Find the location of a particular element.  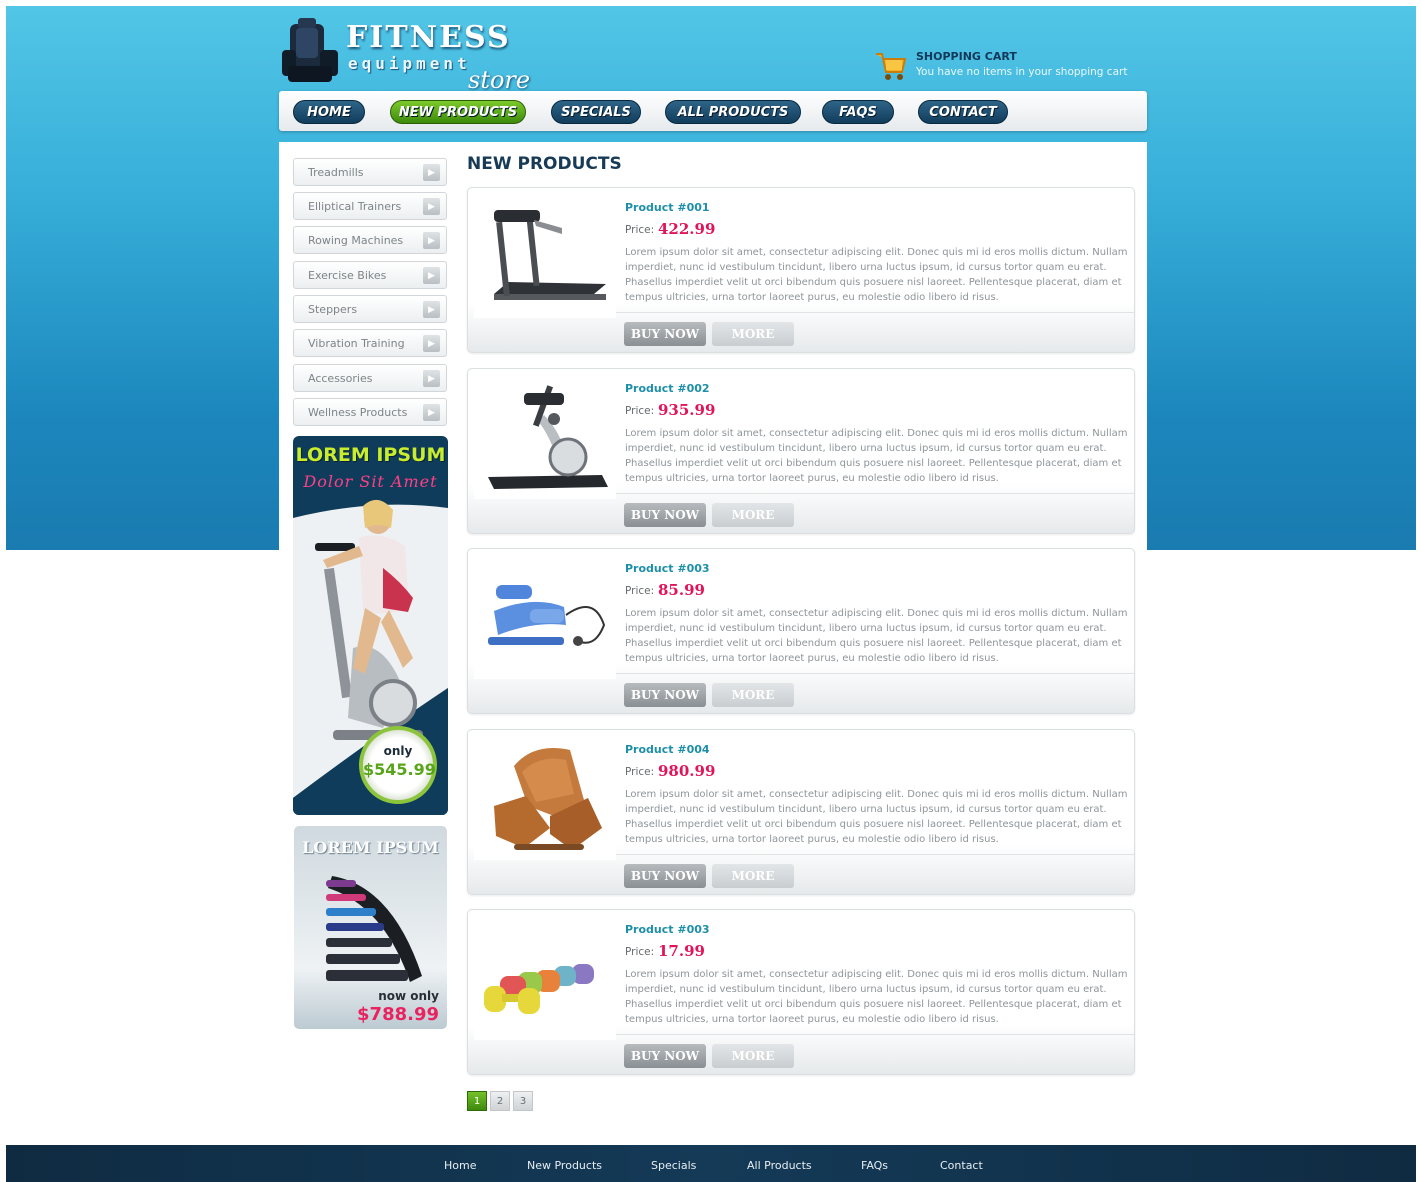

promo-banner-bike: LOREM IPSUM Dolor Sit Amet only $545.99 is located at coordinates (370, 625).